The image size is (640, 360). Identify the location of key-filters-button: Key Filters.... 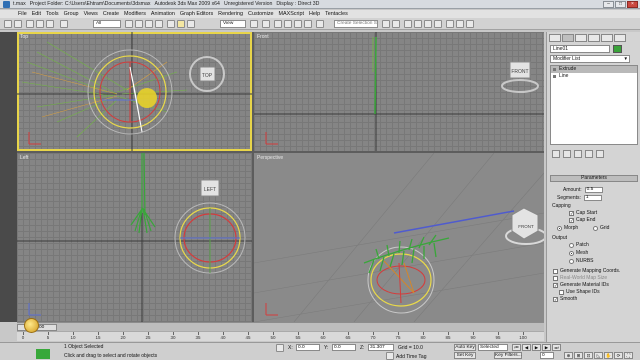
(508, 355).